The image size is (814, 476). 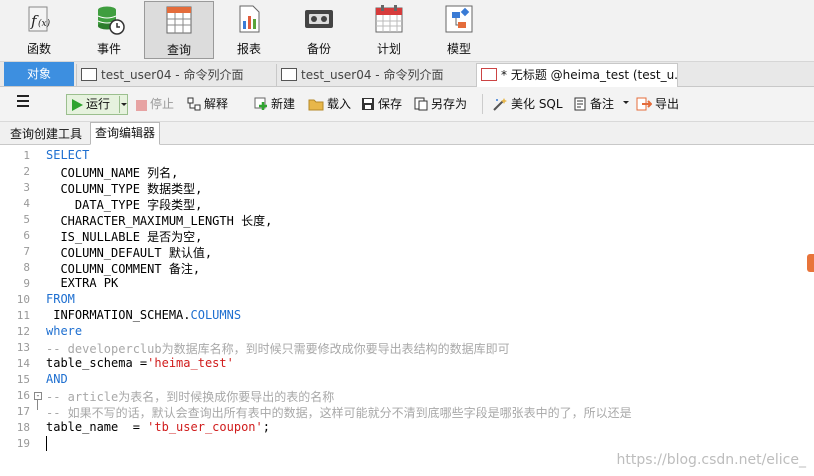 I want to click on load-label: 载入, so click(x=339, y=104).